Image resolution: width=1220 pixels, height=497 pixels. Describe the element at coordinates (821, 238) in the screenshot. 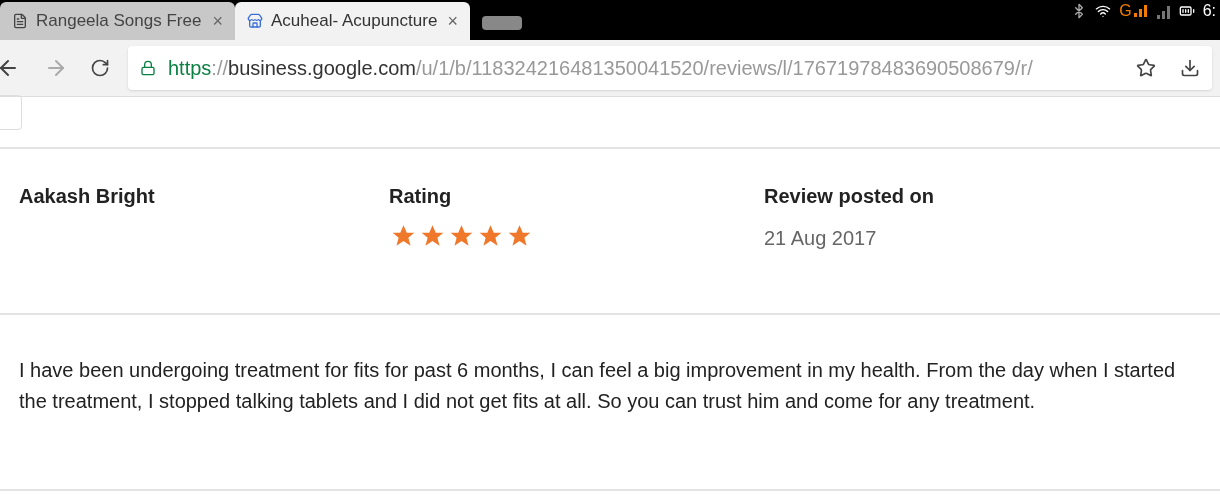

I see `review-date: 21 Aug 2017` at that location.